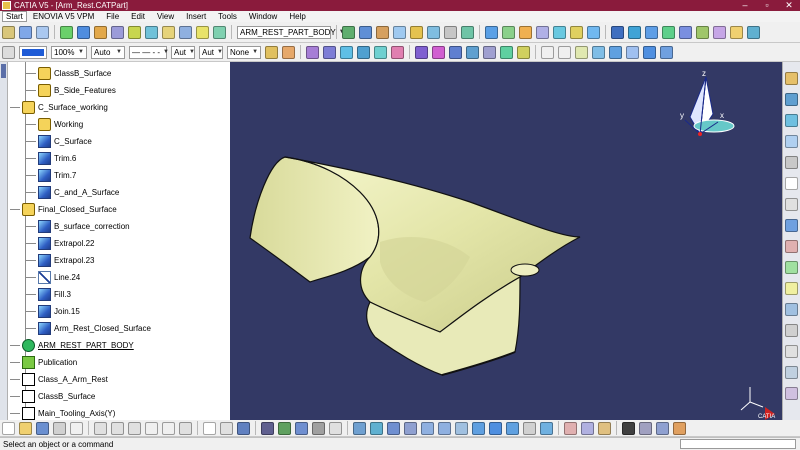 The width and height of the screenshot is (800, 450). I want to click on line-tool-icon, so click(329, 52).